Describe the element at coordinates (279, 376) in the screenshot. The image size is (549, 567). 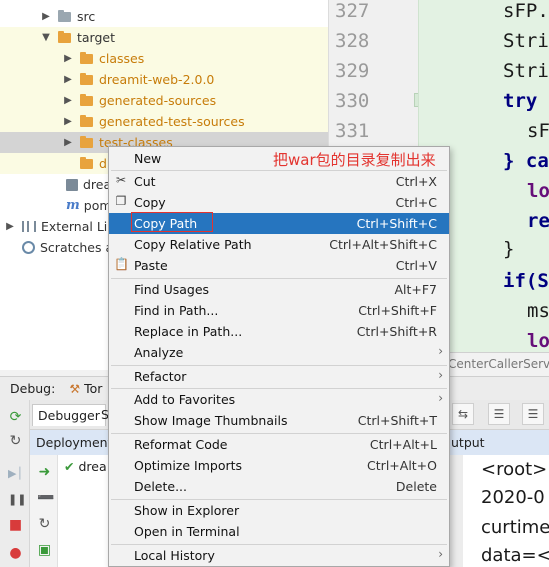
I see `menu-item-refactor: Refactor ›` at that location.